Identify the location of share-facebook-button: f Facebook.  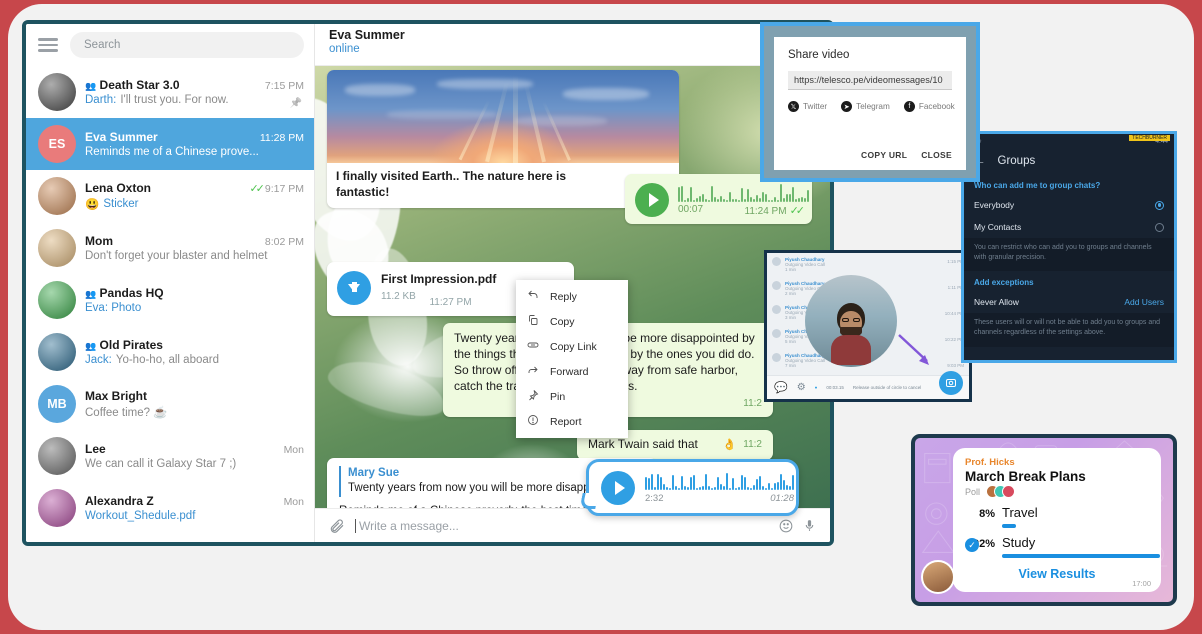
(929, 106).